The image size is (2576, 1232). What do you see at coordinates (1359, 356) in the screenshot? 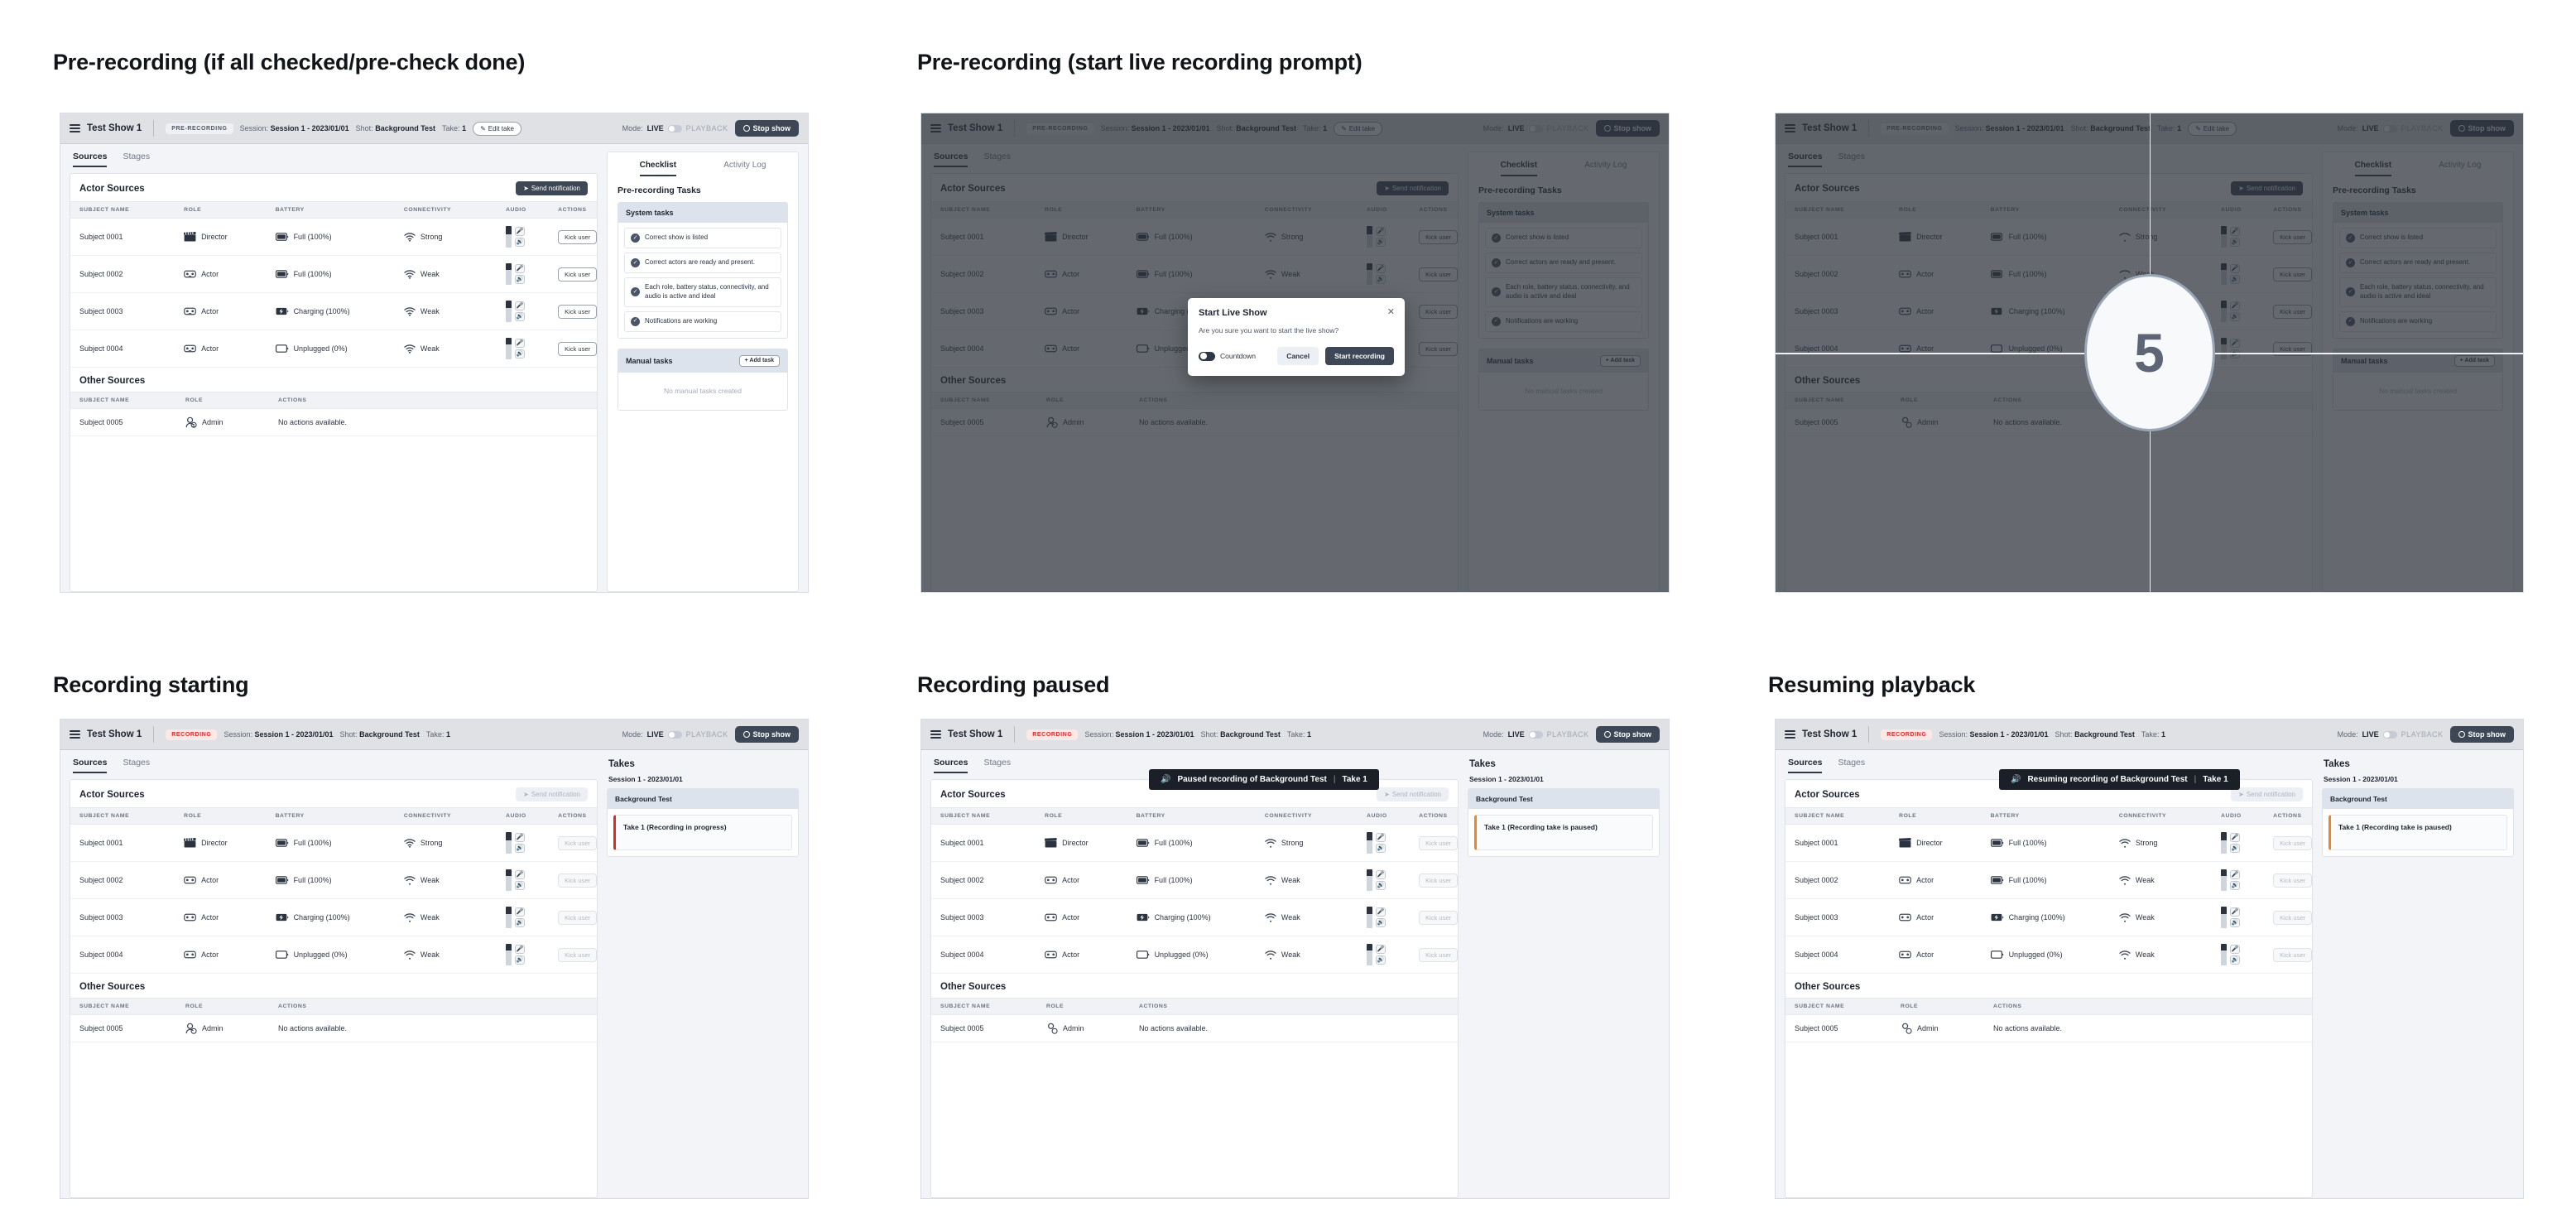
I see `start-recording-confirm-button: Start recording` at bounding box center [1359, 356].